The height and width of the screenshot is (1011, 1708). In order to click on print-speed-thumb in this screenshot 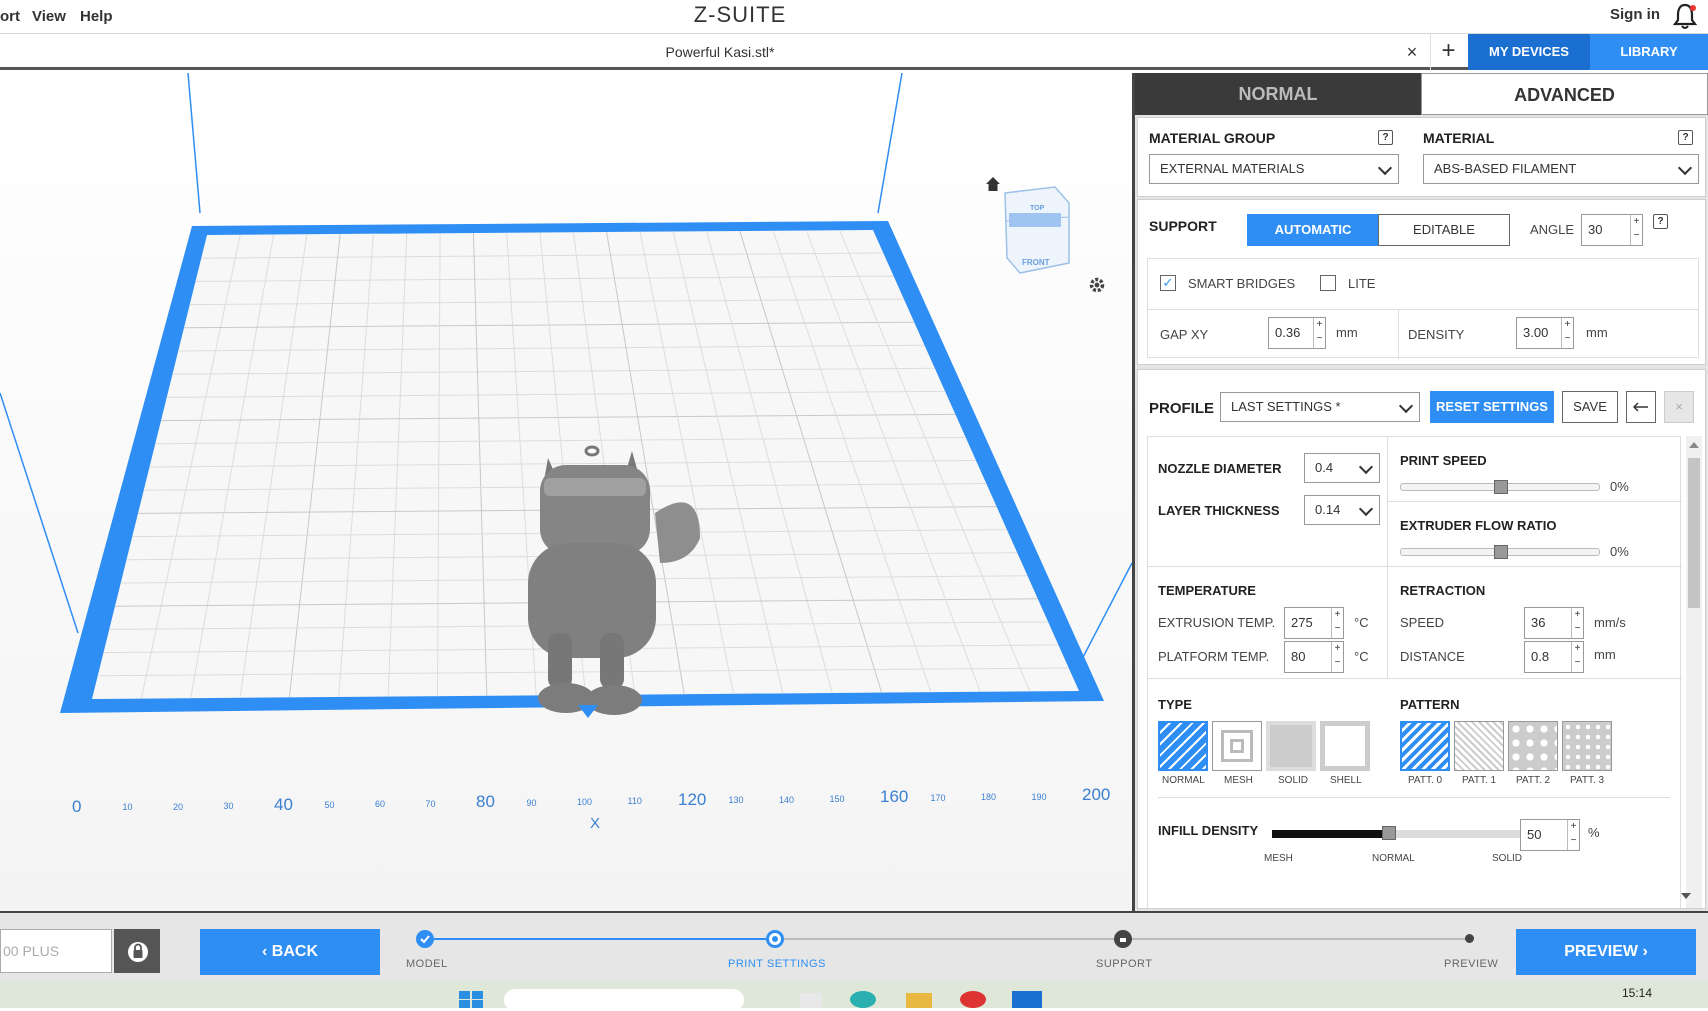, I will do `click(1501, 487)`.